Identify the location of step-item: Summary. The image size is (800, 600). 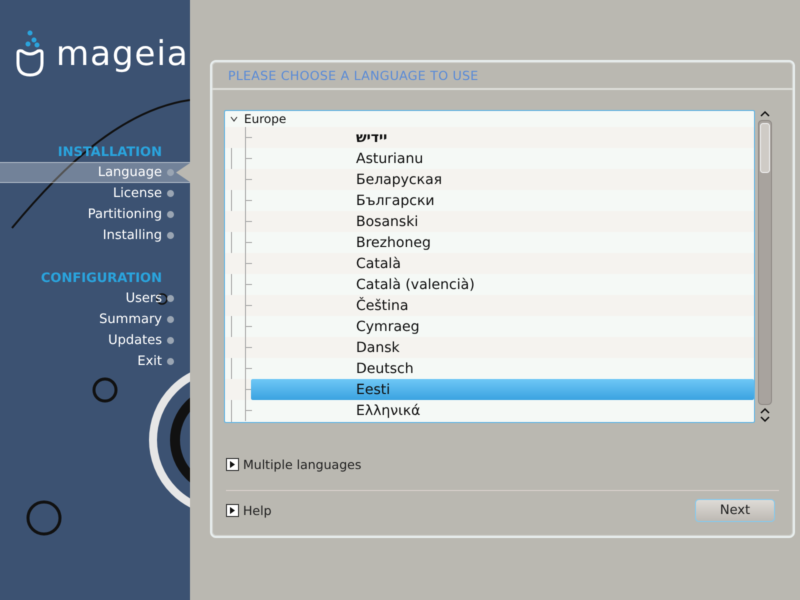
(95, 319).